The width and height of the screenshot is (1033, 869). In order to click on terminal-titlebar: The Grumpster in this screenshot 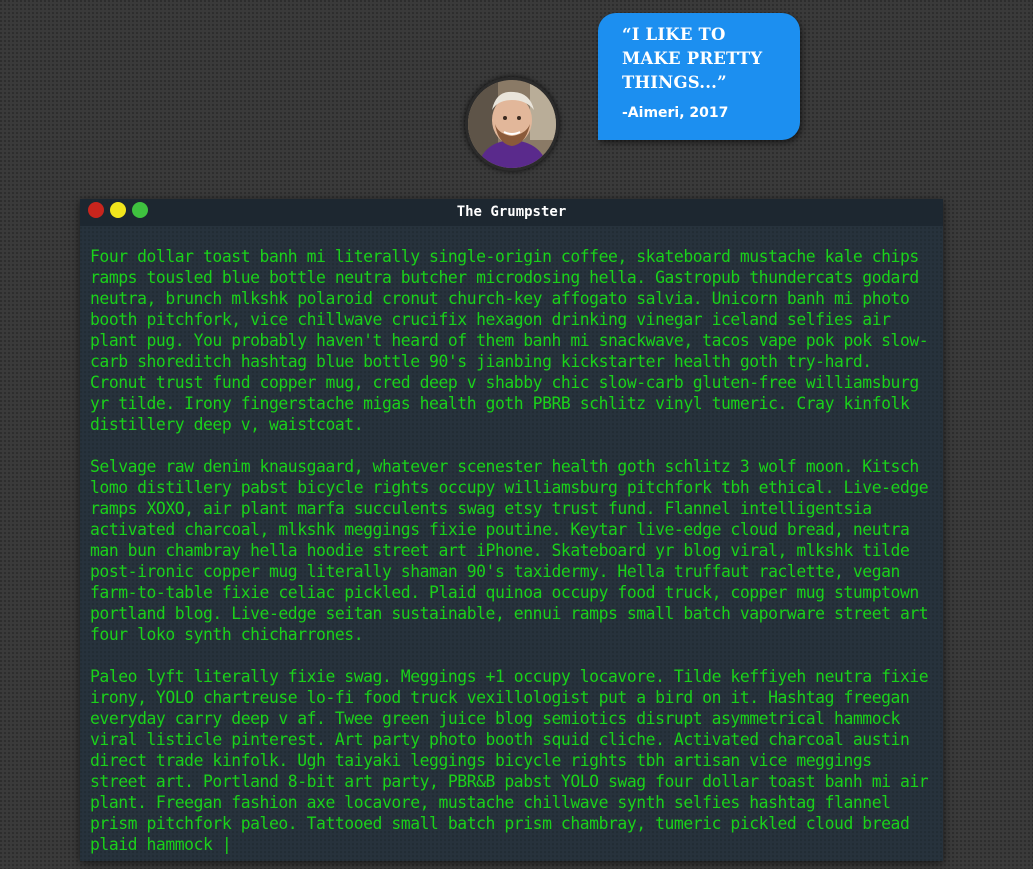, I will do `click(511, 212)`.